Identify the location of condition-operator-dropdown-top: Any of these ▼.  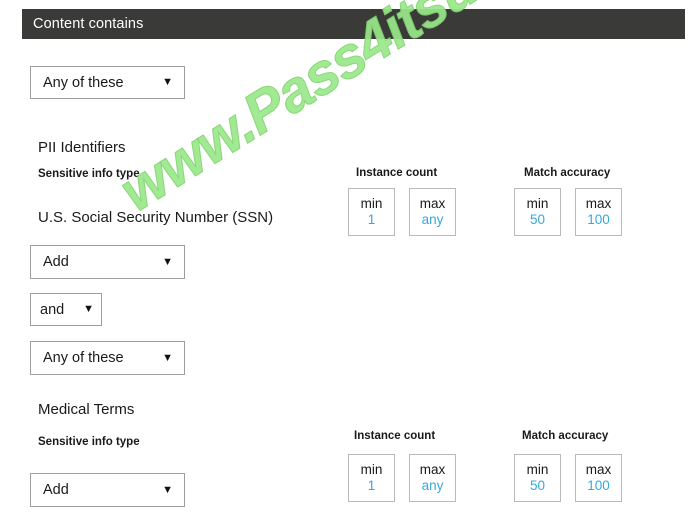
(107, 82).